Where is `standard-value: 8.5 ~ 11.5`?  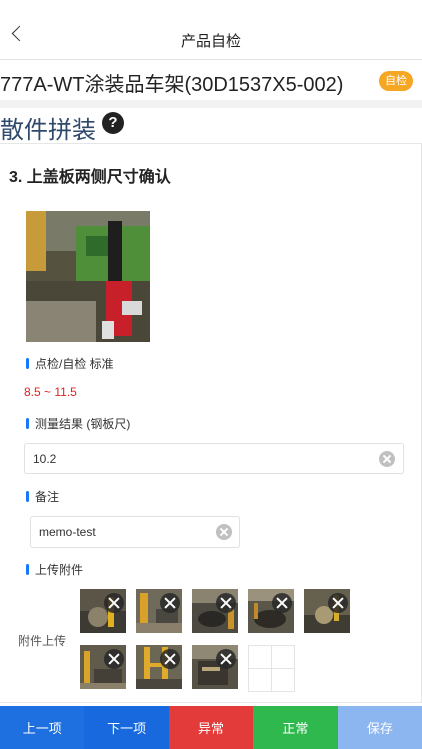
standard-value: 8.5 ~ 11.5 is located at coordinates (50, 392).